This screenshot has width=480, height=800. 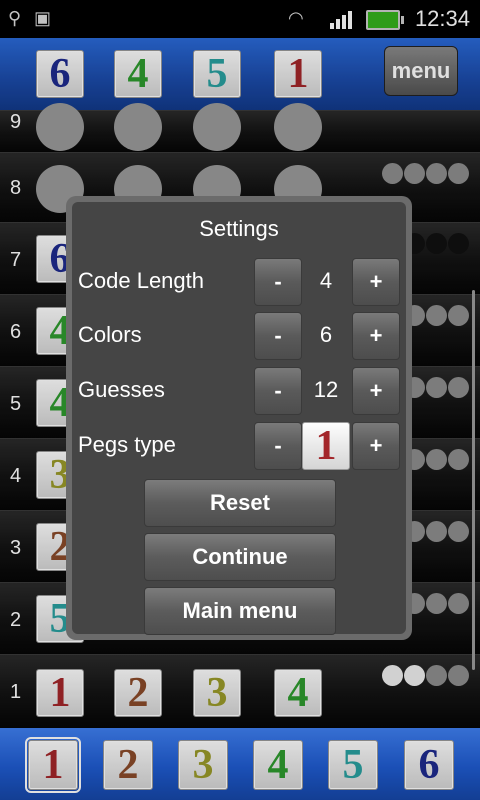 What do you see at coordinates (278, 282) in the screenshot?
I see `code-length-minus-button: -` at bounding box center [278, 282].